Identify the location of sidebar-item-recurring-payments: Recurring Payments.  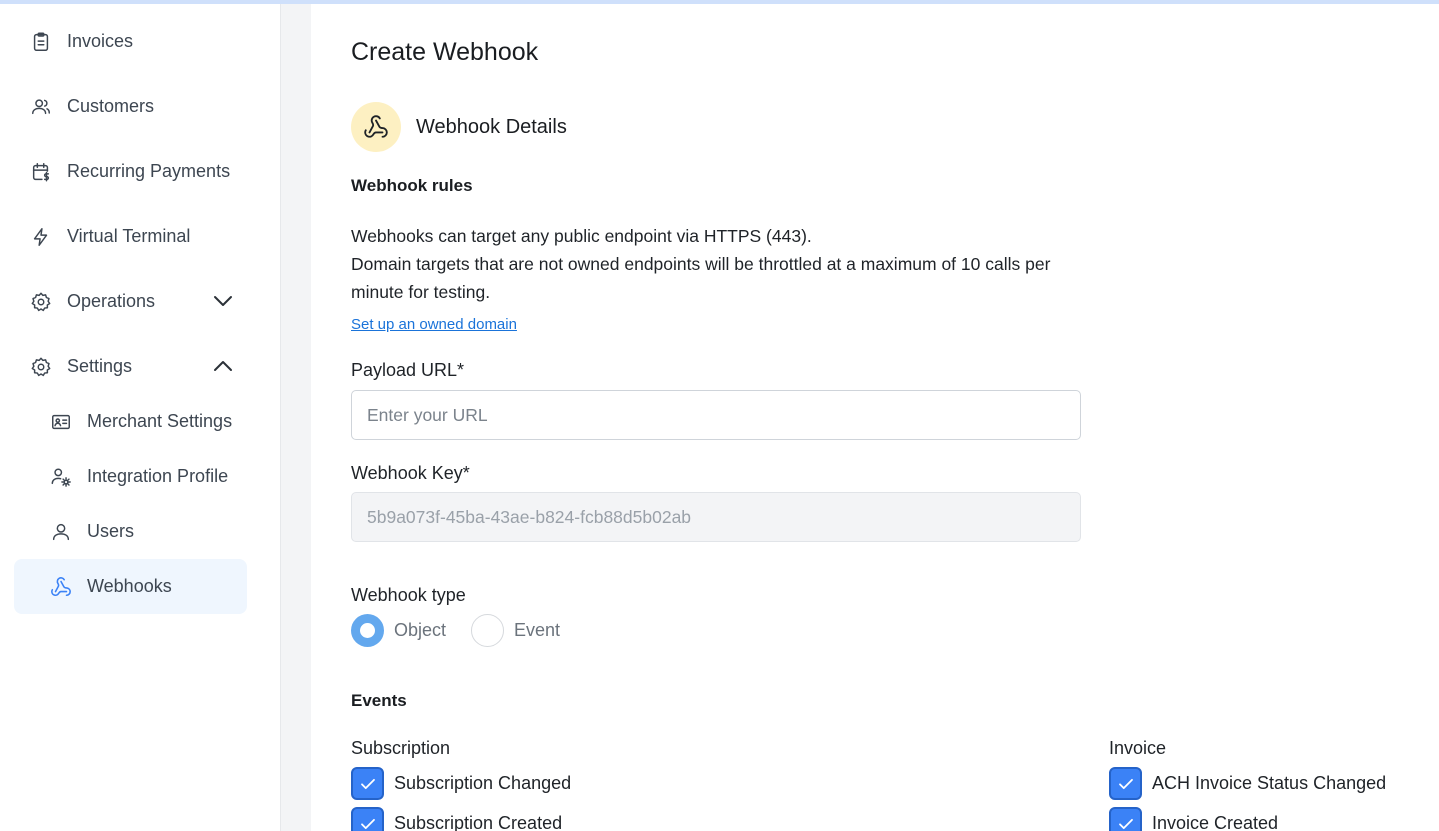
(130, 171).